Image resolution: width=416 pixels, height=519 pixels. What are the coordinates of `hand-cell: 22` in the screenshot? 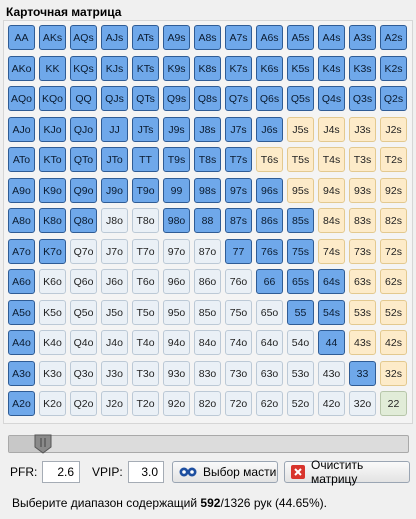 It's located at (393, 403).